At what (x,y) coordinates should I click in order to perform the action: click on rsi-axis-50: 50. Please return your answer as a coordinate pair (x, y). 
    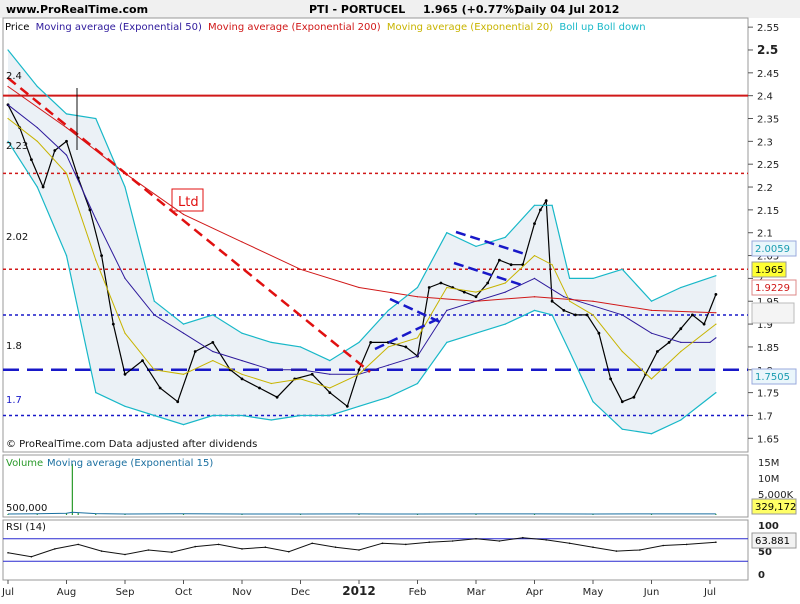
    Looking at the image, I should click on (765, 552).